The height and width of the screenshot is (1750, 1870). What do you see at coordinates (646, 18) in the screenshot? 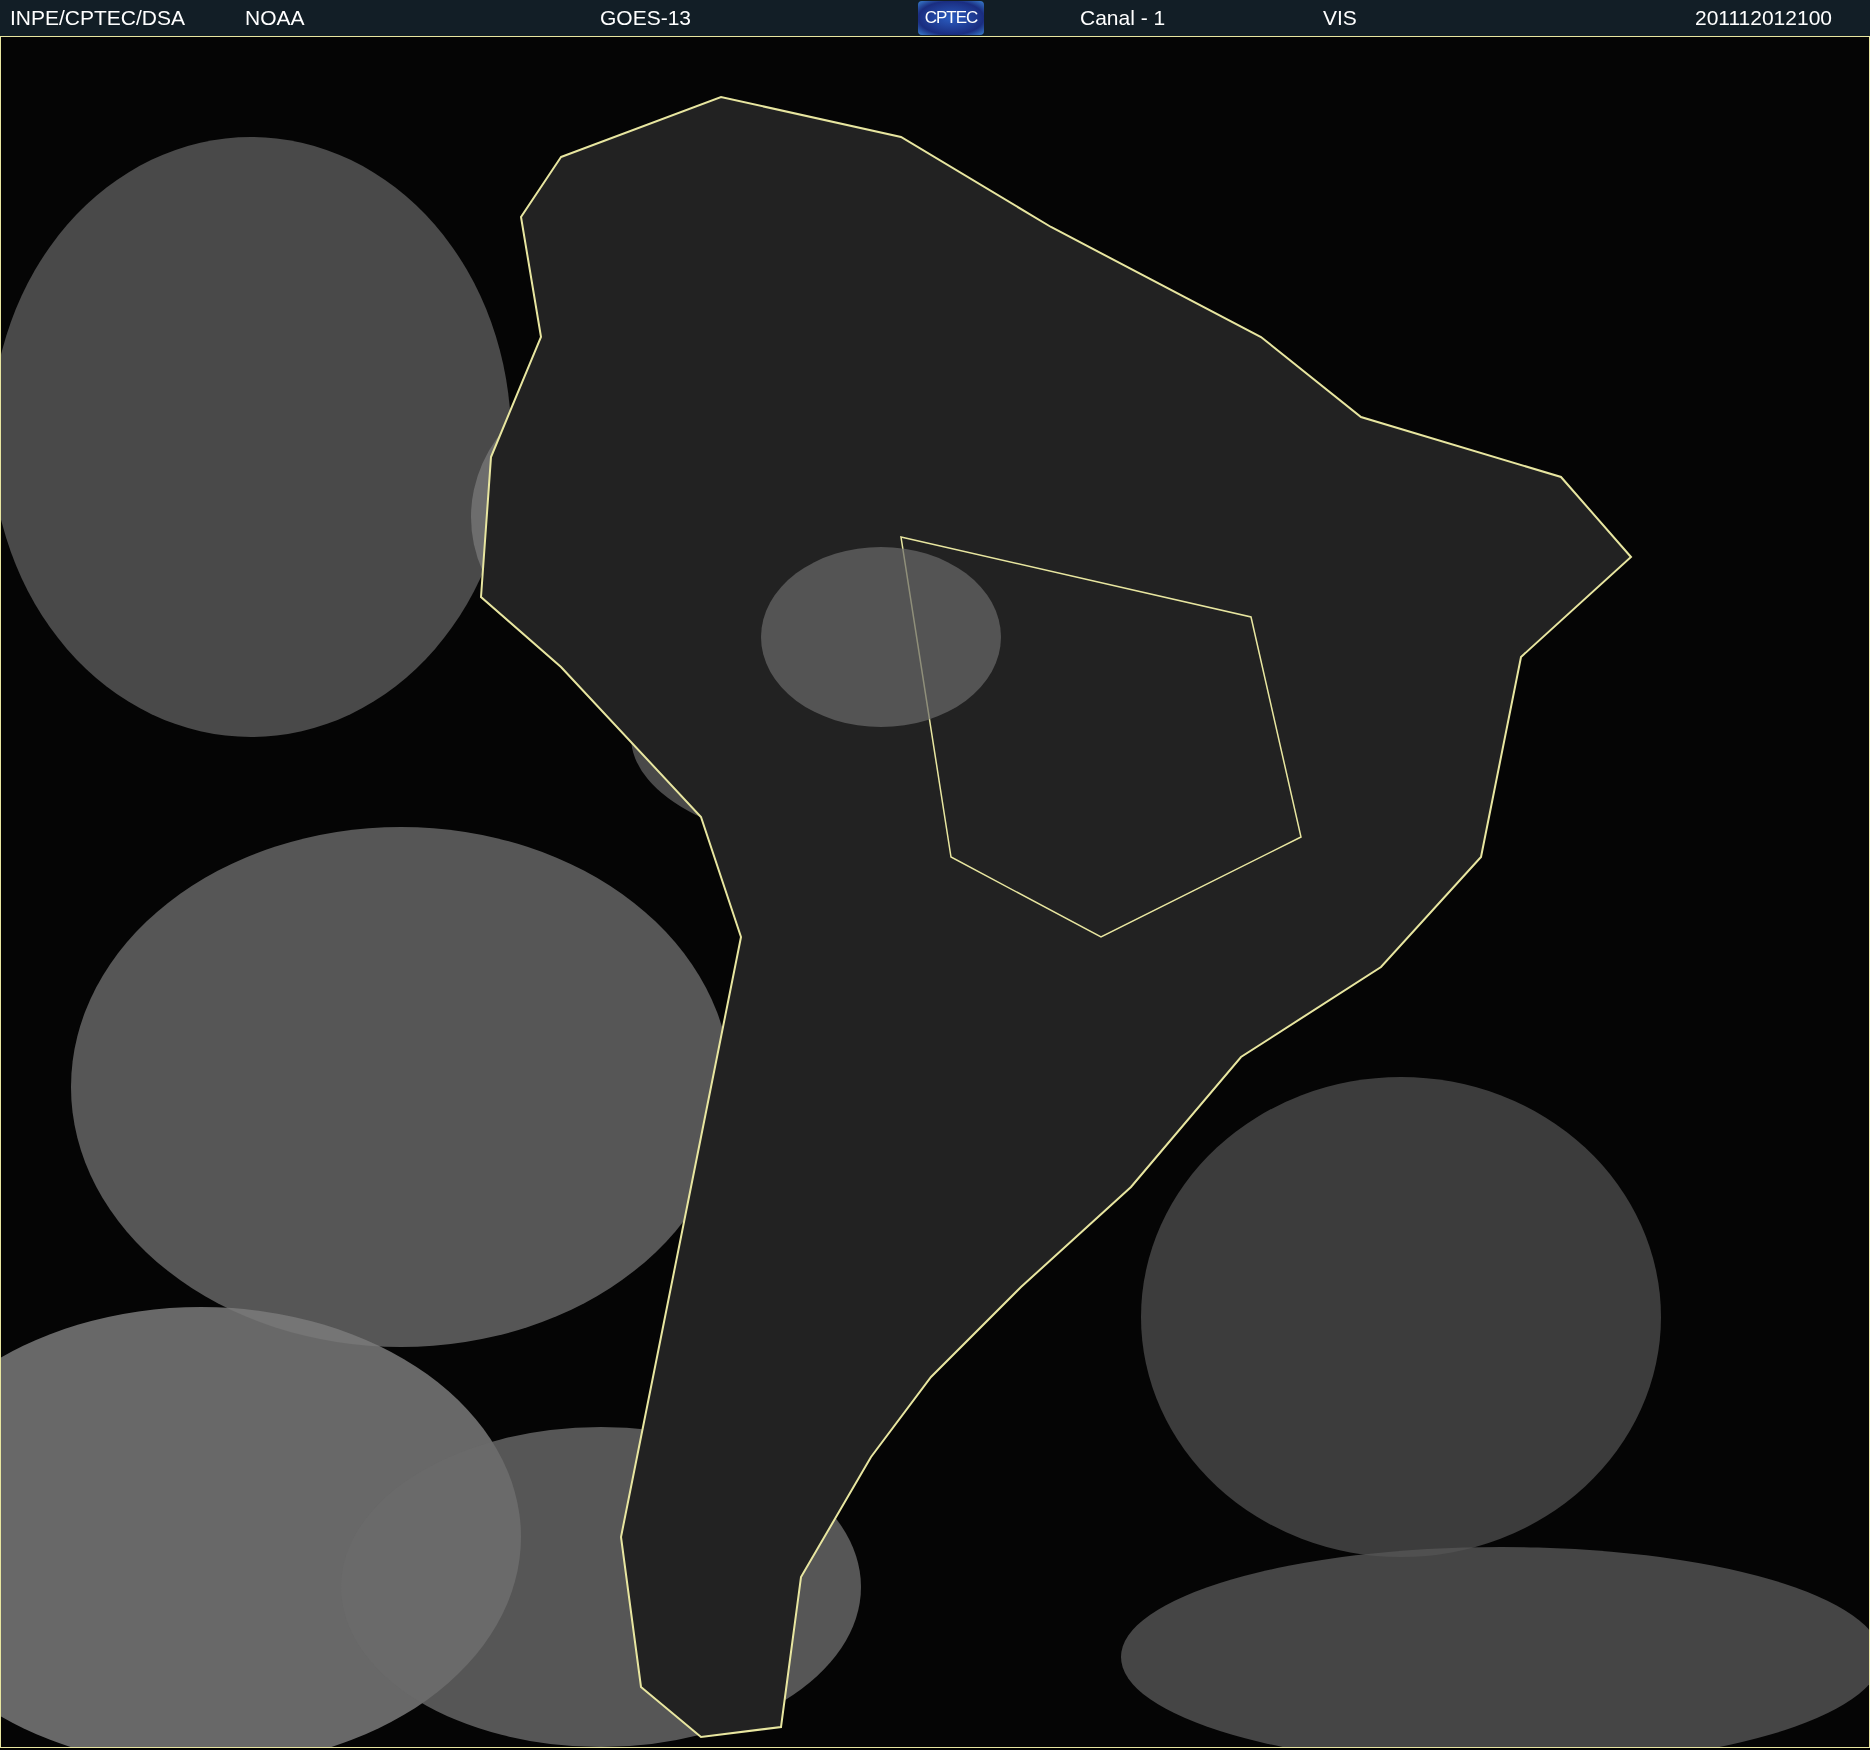
I see `satellite-label: GOES-13` at bounding box center [646, 18].